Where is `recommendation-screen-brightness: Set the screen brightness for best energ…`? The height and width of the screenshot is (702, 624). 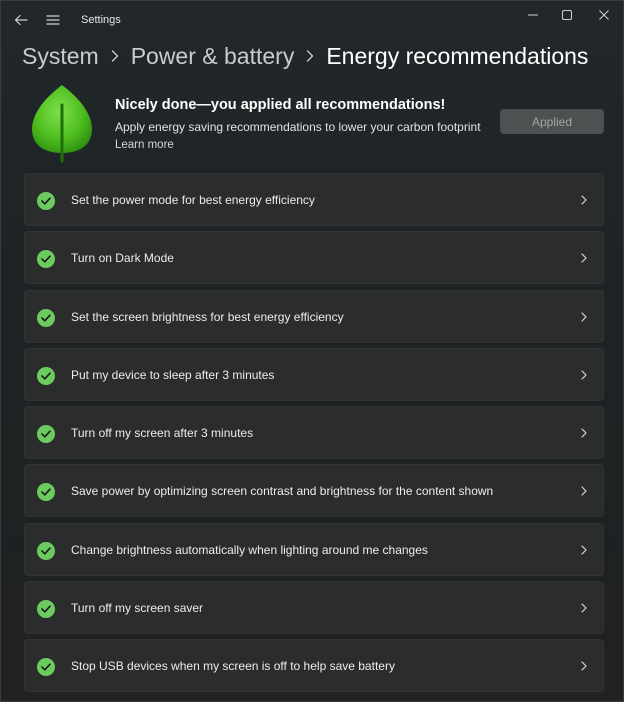
recommendation-screen-brightness: Set the screen brightness for best energ… is located at coordinates (314, 316).